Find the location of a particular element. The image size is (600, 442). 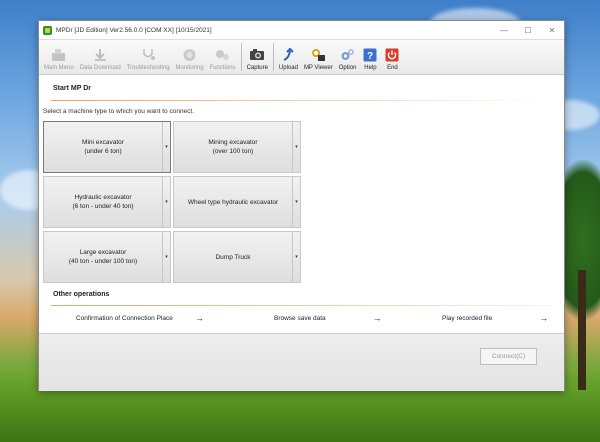

section-title: Start MP Dr is located at coordinates (72, 88).